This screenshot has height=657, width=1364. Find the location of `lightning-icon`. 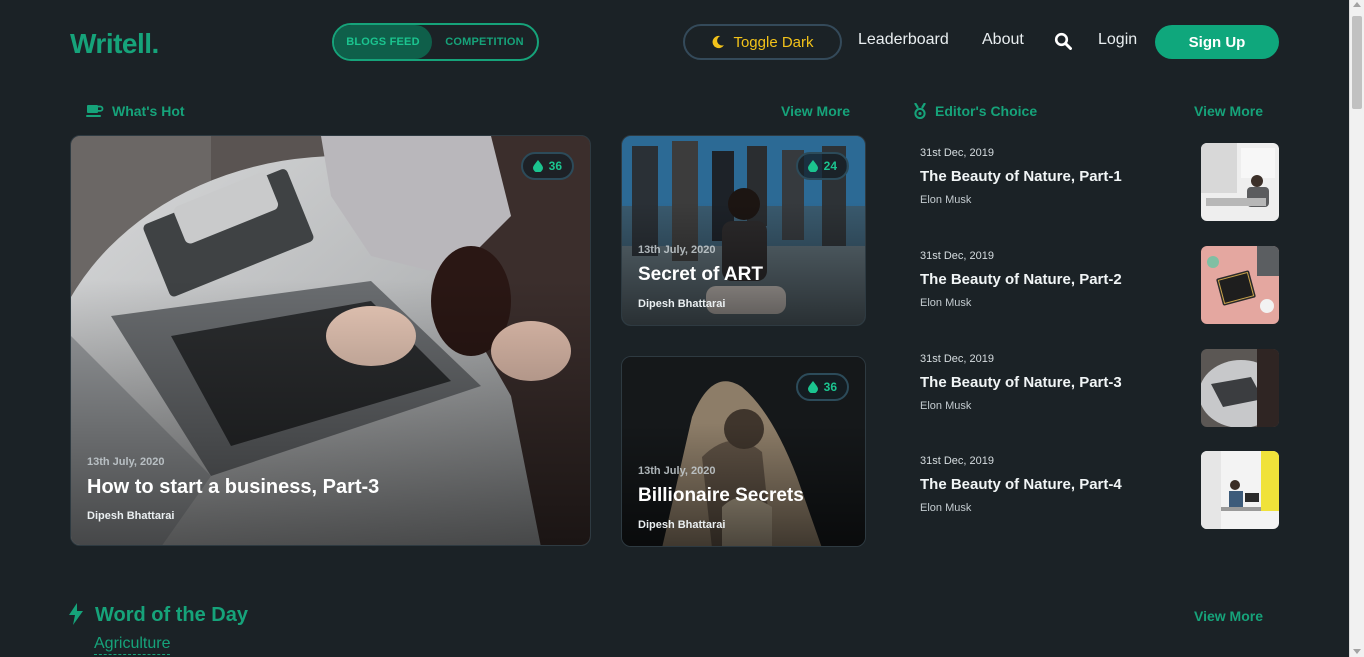

lightning-icon is located at coordinates (76, 614).